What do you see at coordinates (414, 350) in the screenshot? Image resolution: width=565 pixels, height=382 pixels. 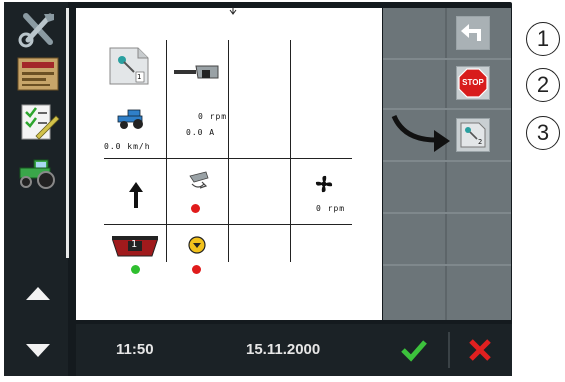 I see `confirm-icon` at bounding box center [414, 350].